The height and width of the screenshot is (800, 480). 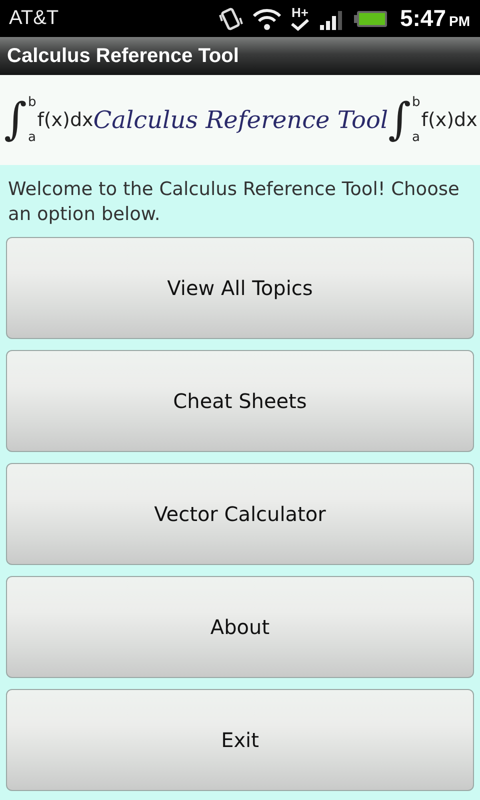 What do you see at coordinates (240, 740) in the screenshot?
I see `menu-button: Exit` at bounding box center [240, 740].